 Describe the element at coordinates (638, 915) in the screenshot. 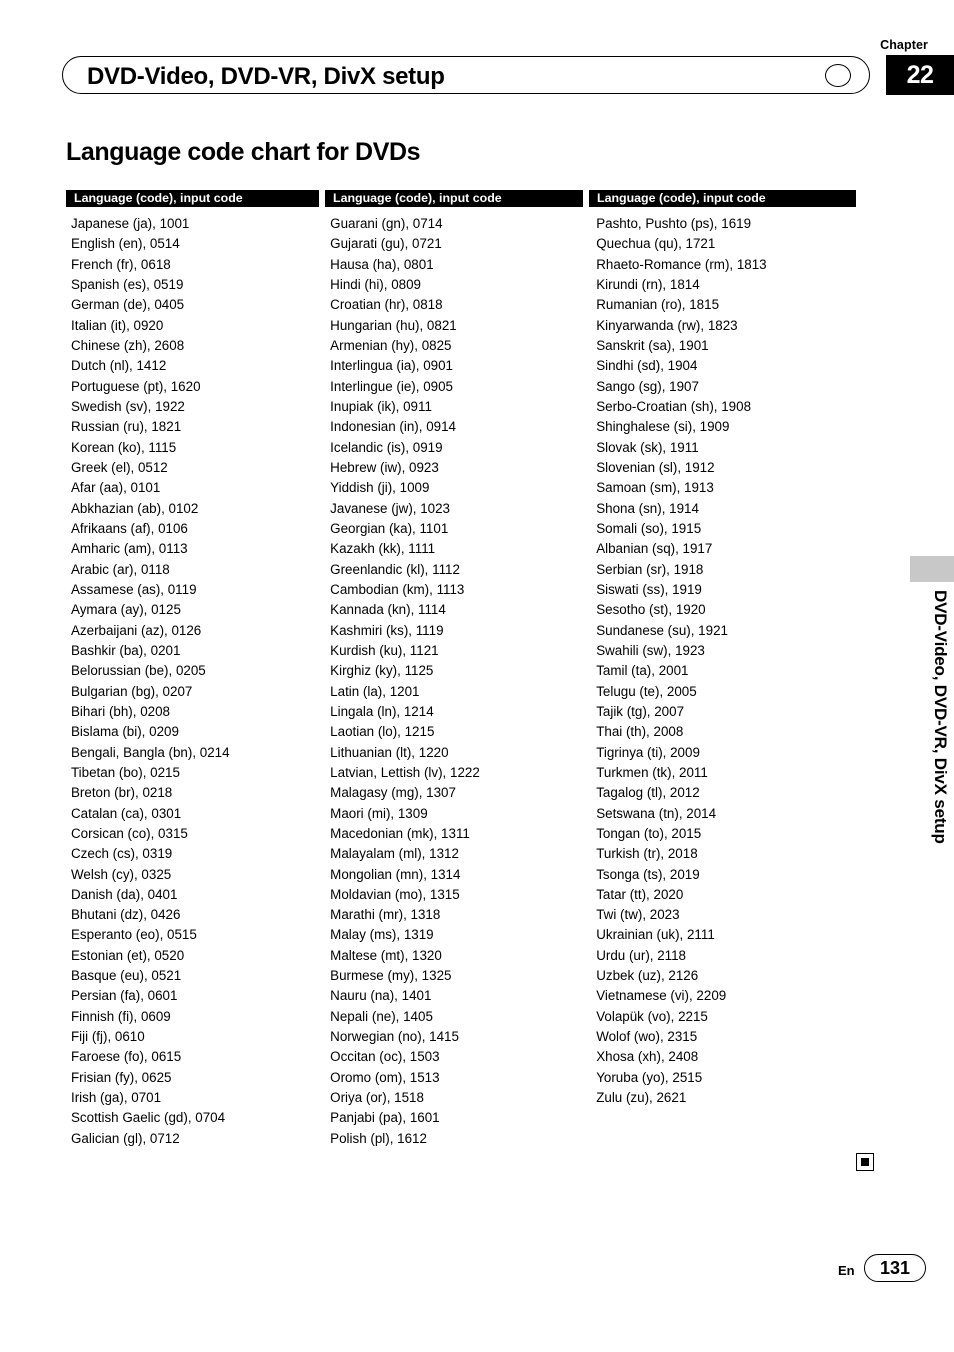

I see `table-cell: Twi (tw), 2023` at that location.